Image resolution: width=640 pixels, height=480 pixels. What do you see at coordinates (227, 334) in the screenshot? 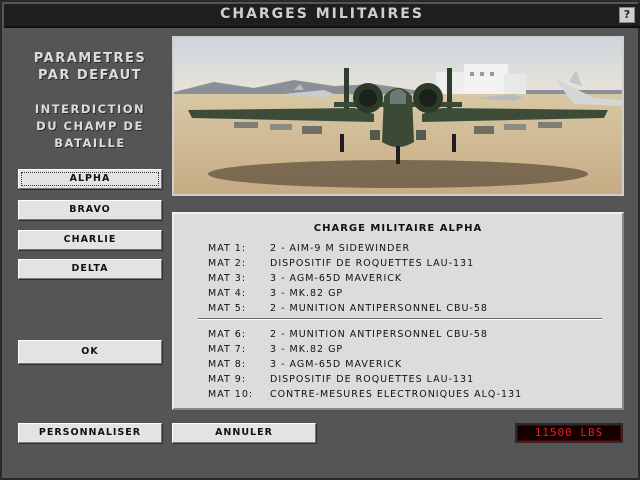
I see `hardpoint-label: MAT 6:` at bounding box center [227, 334].